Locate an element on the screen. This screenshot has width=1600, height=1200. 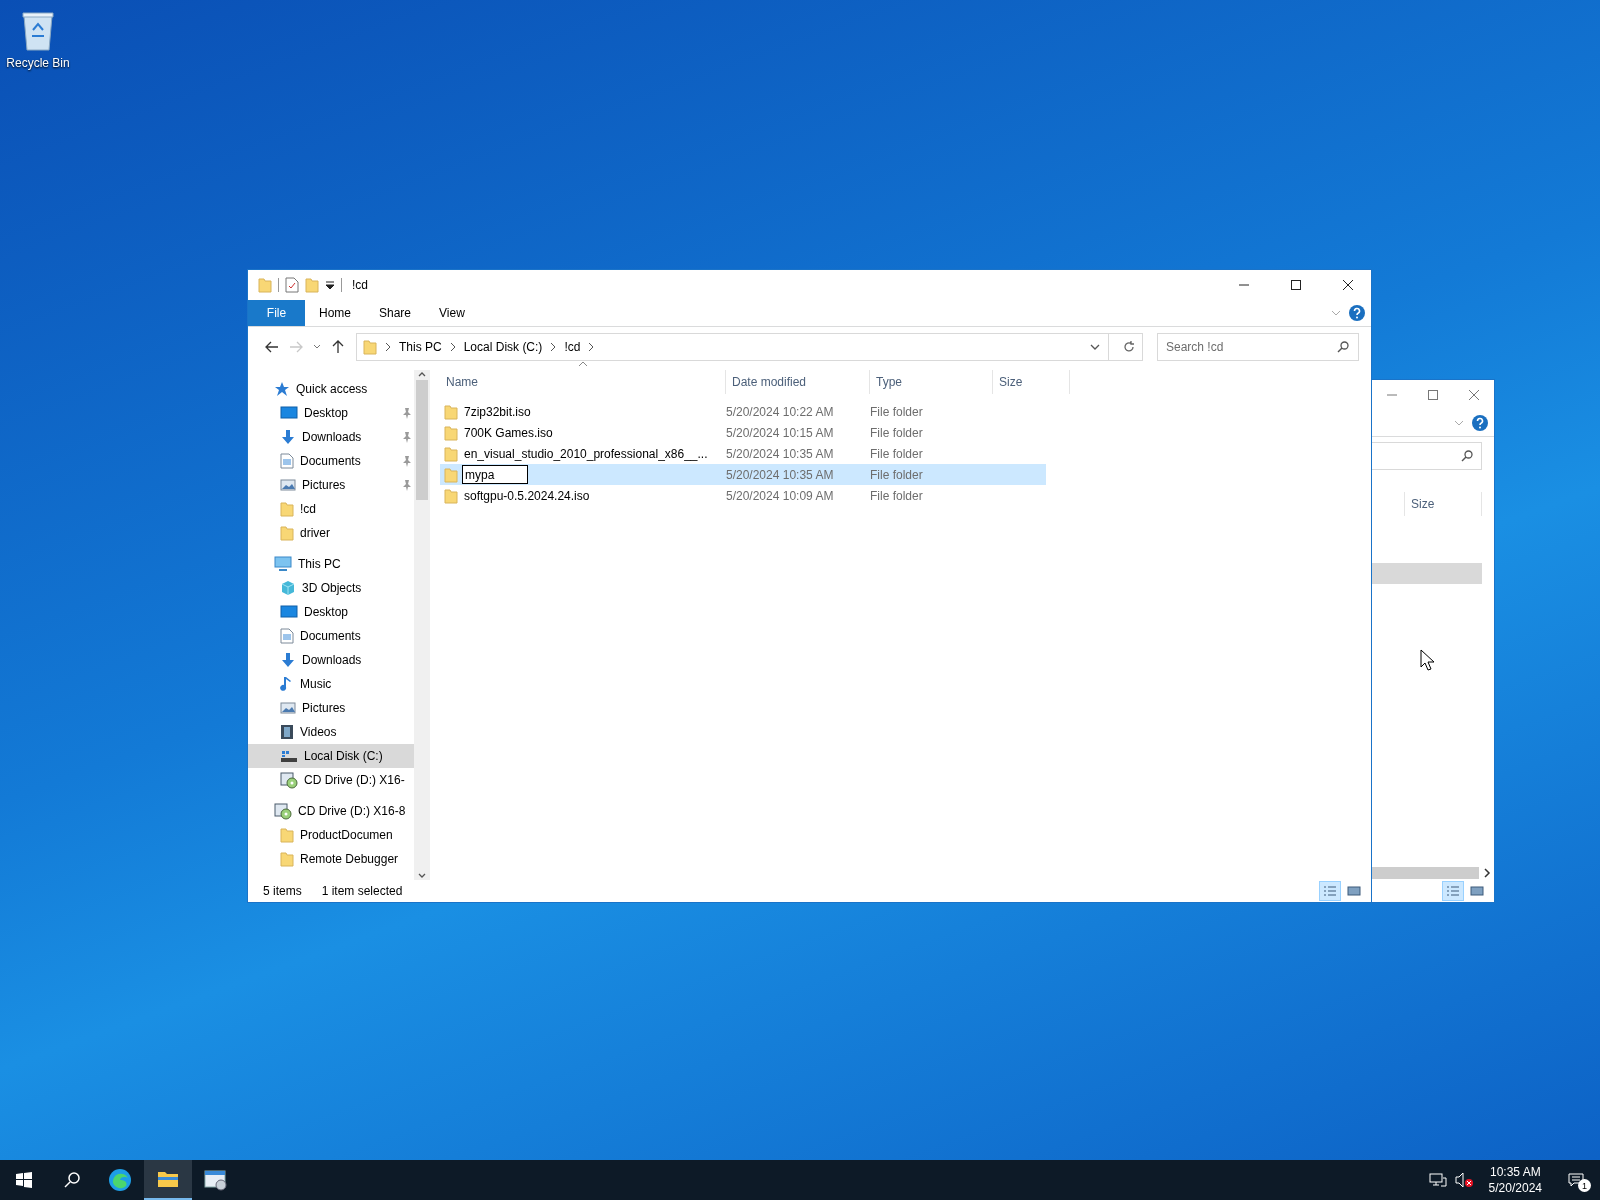
rename-field: mypa is located at coordinates (495, 474).